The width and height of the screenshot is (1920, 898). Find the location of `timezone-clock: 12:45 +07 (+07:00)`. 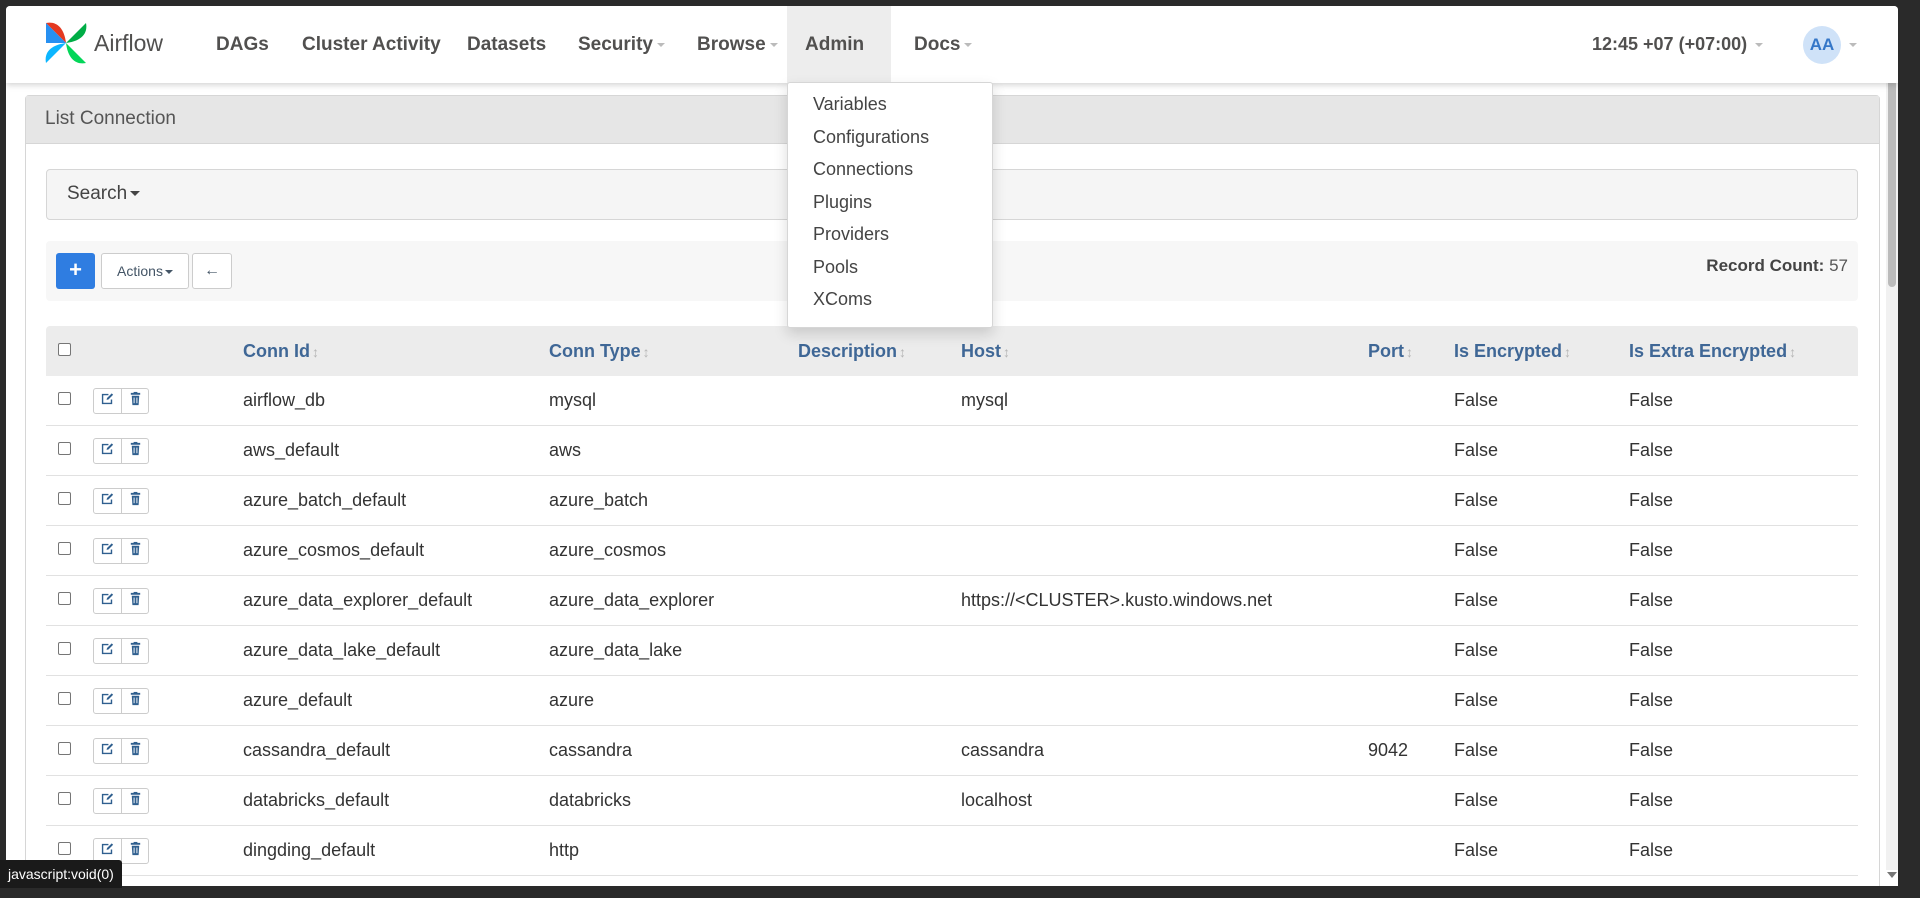

timezone-clock: 12:45 +07 (+07:00) is located at coordinates (1678, 44).